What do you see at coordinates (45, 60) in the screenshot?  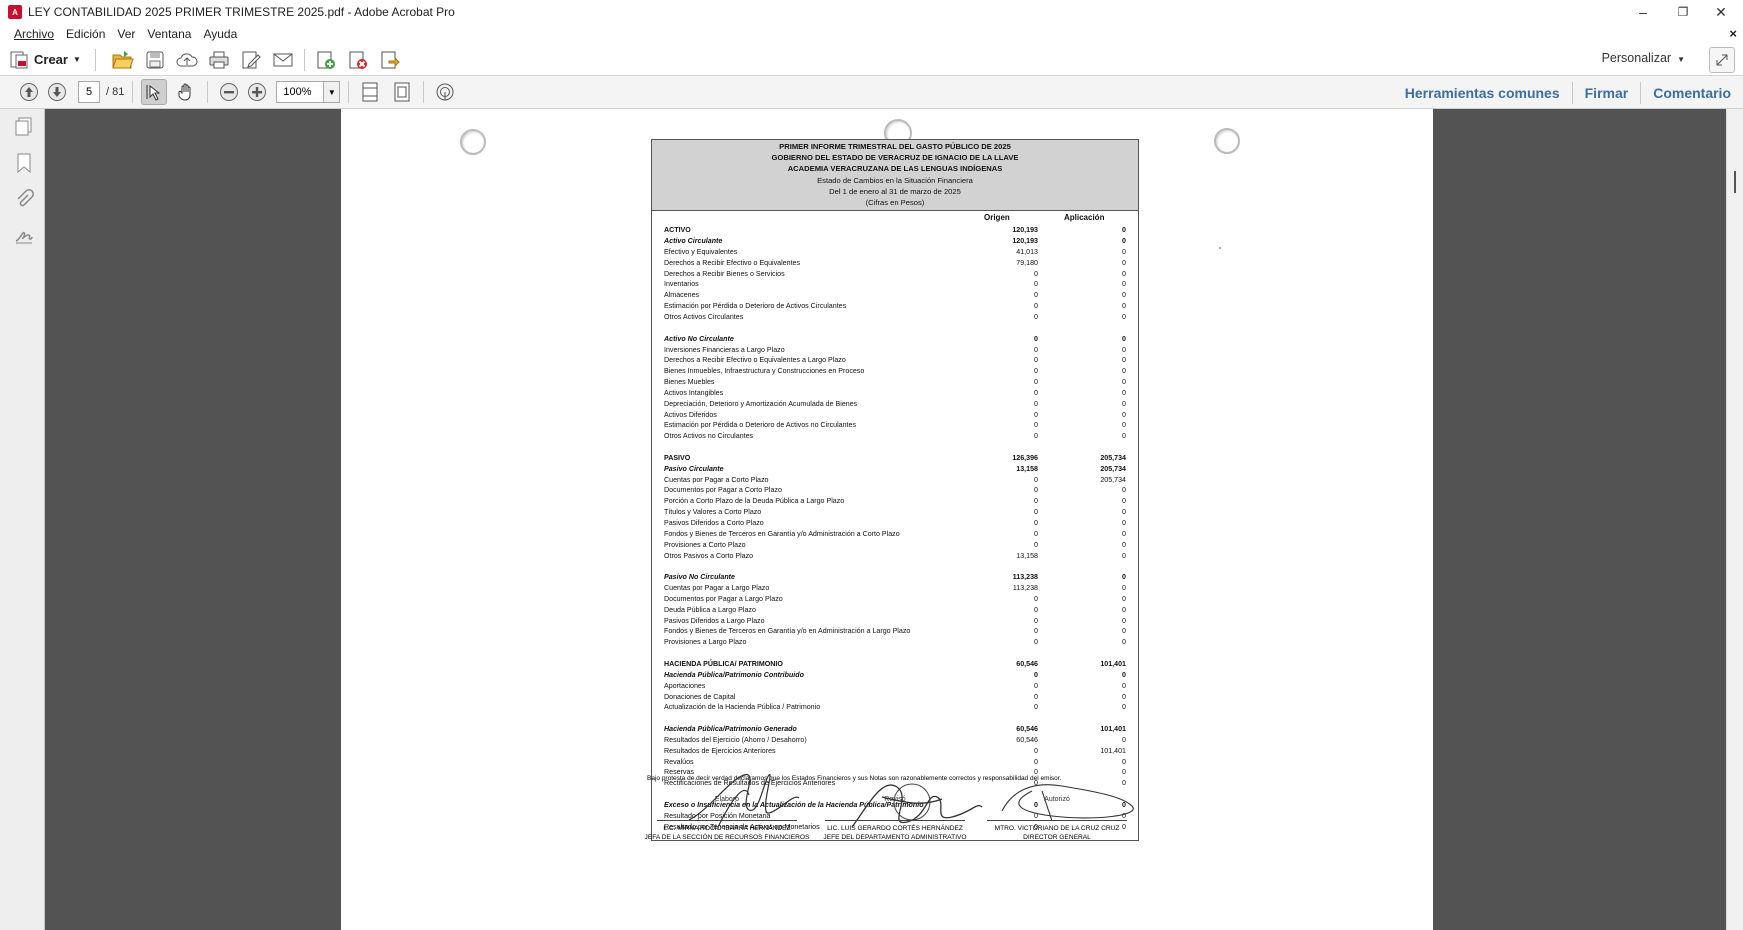 I see `create-button: Crear ▼` at bounding box center [45, 60].